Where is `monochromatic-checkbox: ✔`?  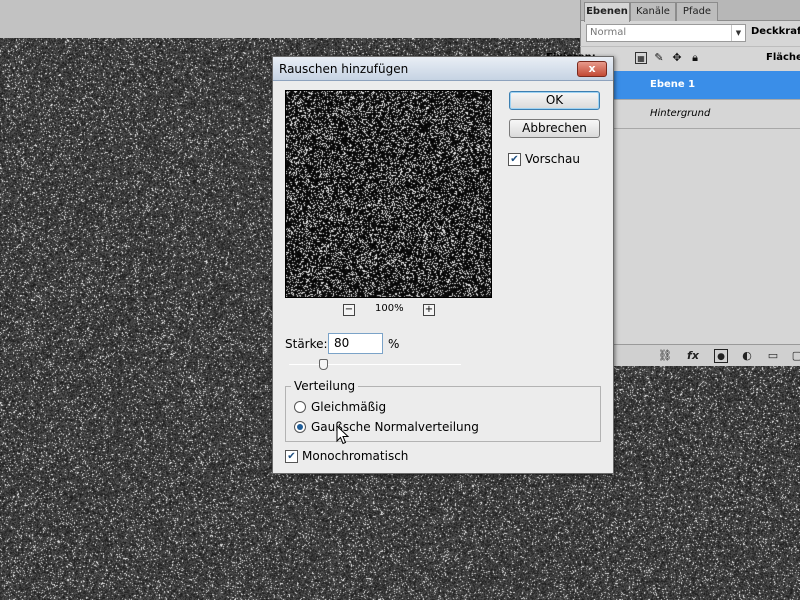 monochromatic-checkbox: ✔ is located at coordinates (291, 456).